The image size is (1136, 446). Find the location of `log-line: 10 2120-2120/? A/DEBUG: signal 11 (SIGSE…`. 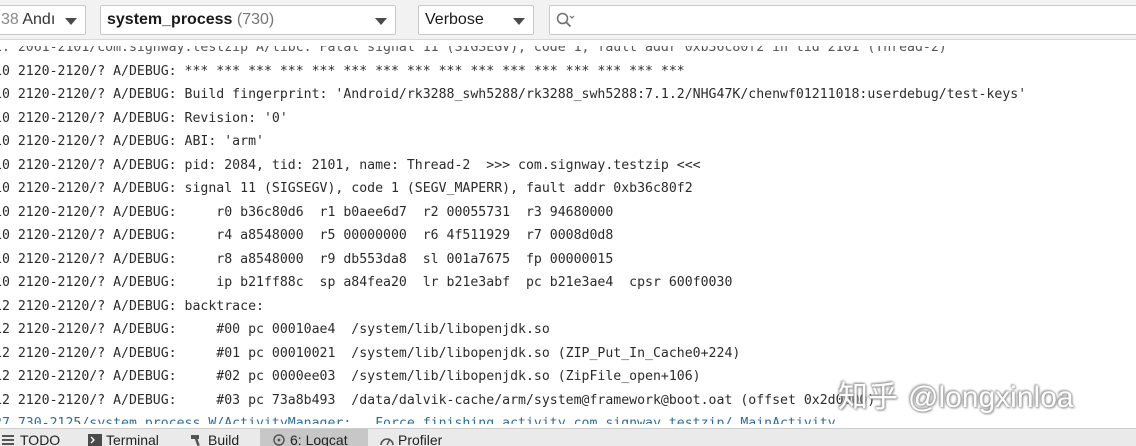

log-line: 10 2120-2120/? A/DEBUG: signal 11 (SIGSE… is located at coordinates (346, 188).